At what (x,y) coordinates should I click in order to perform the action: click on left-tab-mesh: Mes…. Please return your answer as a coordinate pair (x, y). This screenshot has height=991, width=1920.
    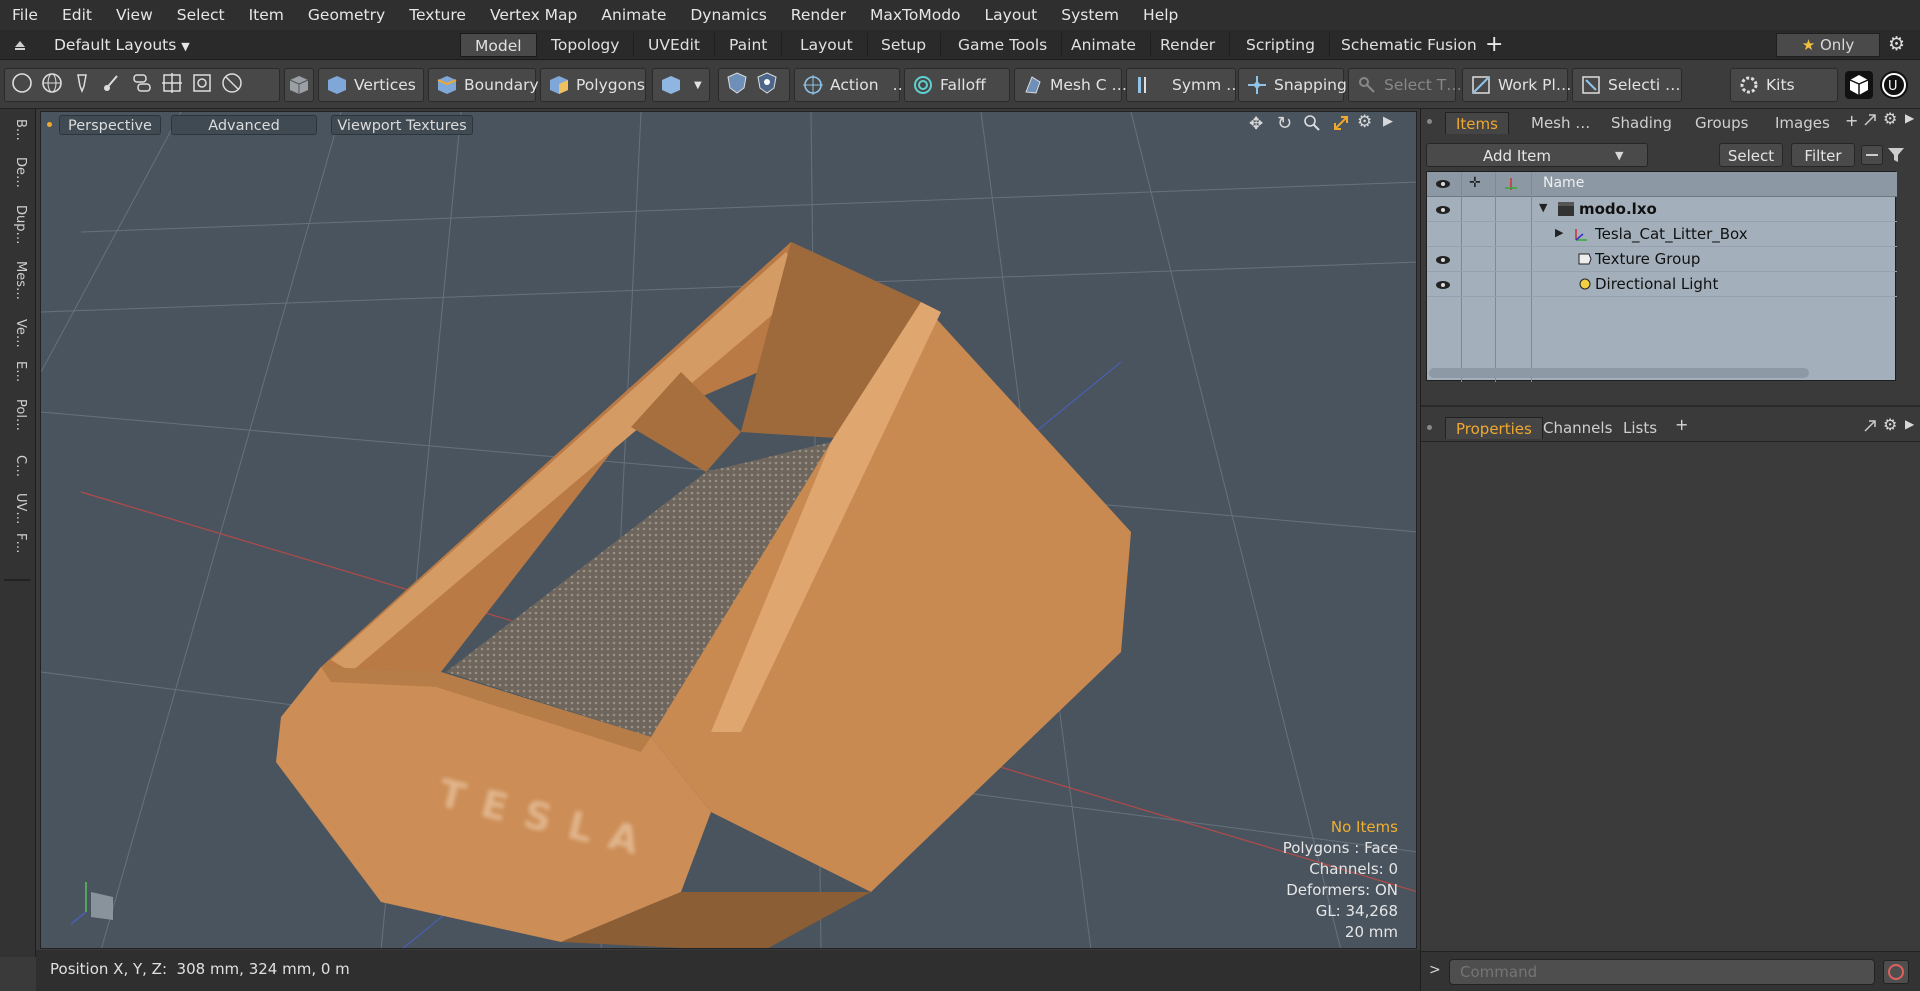
    Looking at the image, I should click on (17, 280).